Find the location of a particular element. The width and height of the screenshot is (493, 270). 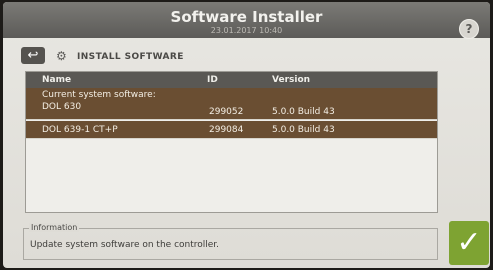

column-header: Name ID Version is located at coordinates (231, 80).